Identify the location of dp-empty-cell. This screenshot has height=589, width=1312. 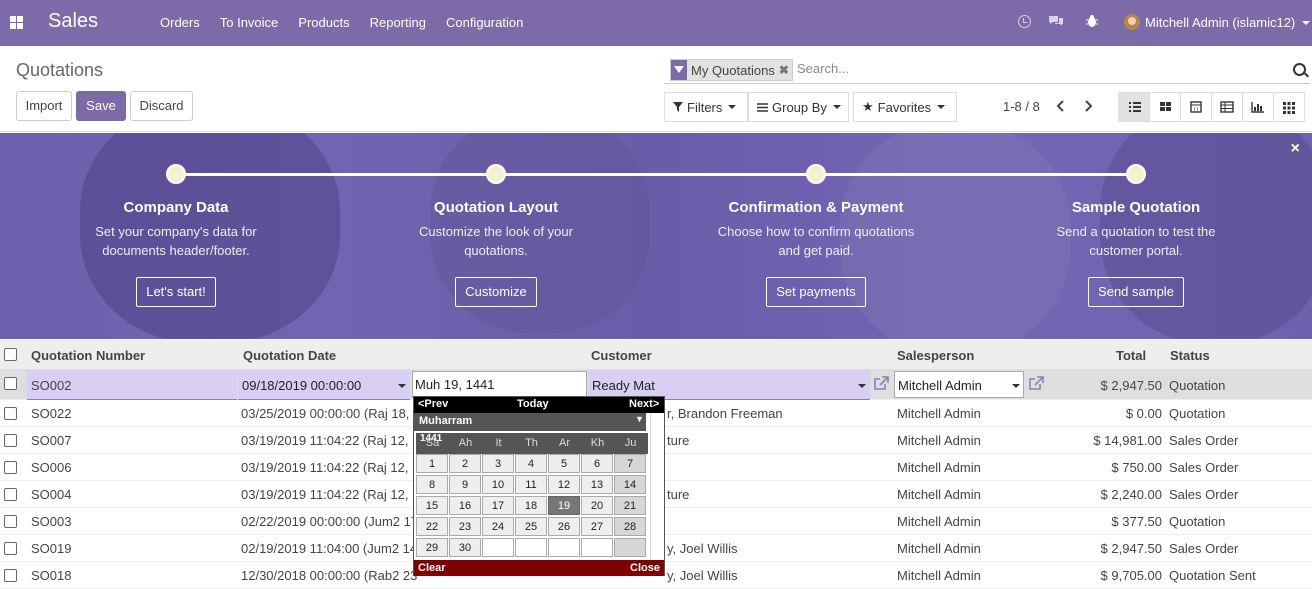
(630, 547).